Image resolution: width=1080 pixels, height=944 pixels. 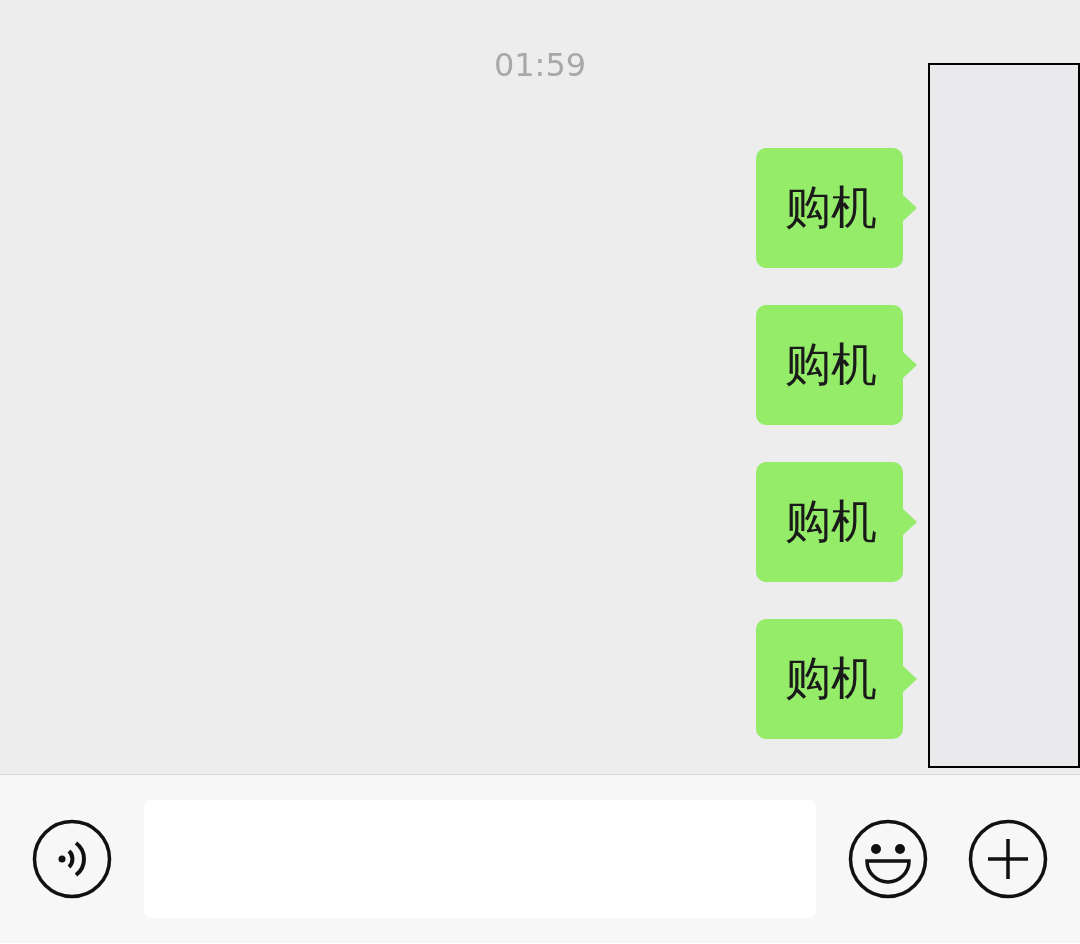 What do you see at coordinates (540, 65) in the screenshot?
I see `timestamp: 01:59` at bounding box center [540, 65].